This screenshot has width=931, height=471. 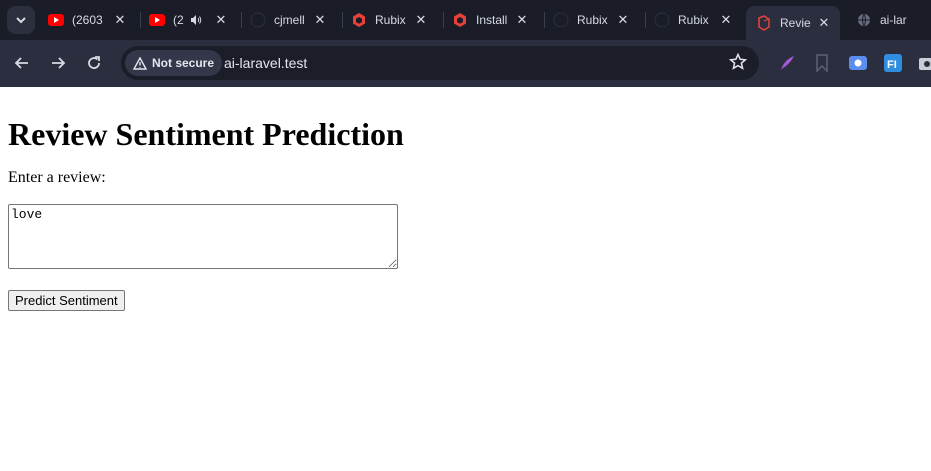 I want to click on browser-toolbar: Not secure ai-laravel.test FI, so click(x=465, y=63).